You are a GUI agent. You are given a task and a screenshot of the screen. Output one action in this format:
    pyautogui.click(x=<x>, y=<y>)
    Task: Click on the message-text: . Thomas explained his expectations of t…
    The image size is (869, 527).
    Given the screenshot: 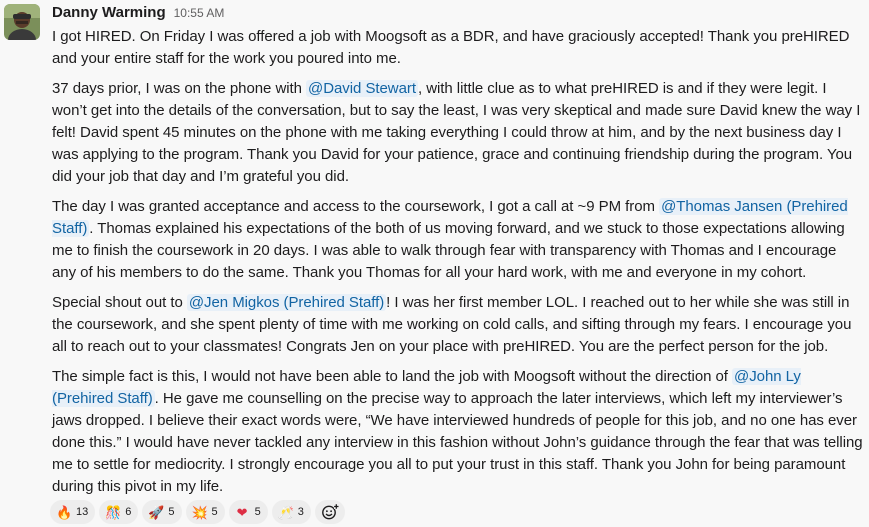 What is the action you would take?
    pyautogui.click(x=448, y=250)
    